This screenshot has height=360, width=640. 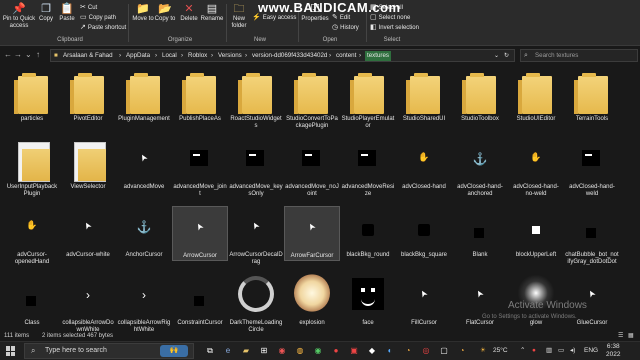 I want to click on file-item: TerrainTools, so click(x=592, y=96).